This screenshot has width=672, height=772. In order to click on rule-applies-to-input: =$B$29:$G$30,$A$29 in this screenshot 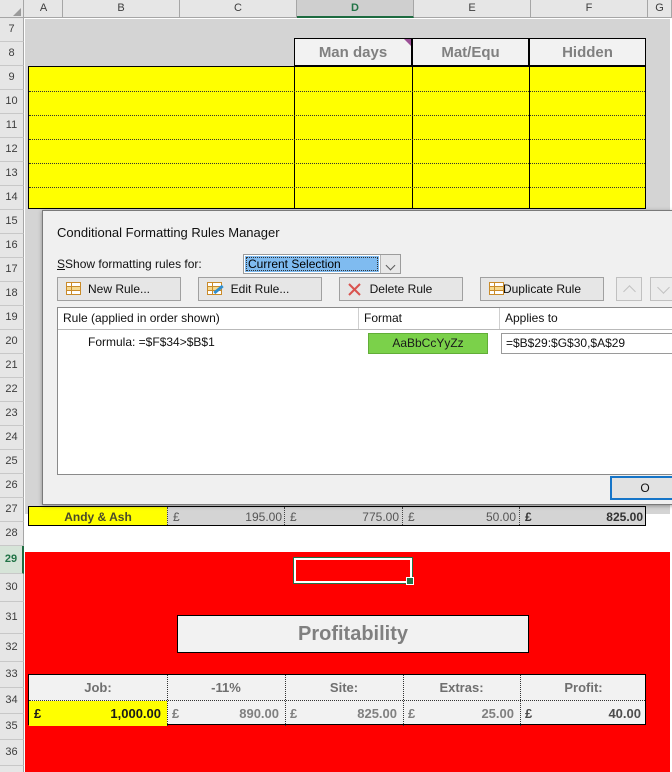, I will do `click(586, 343)`.